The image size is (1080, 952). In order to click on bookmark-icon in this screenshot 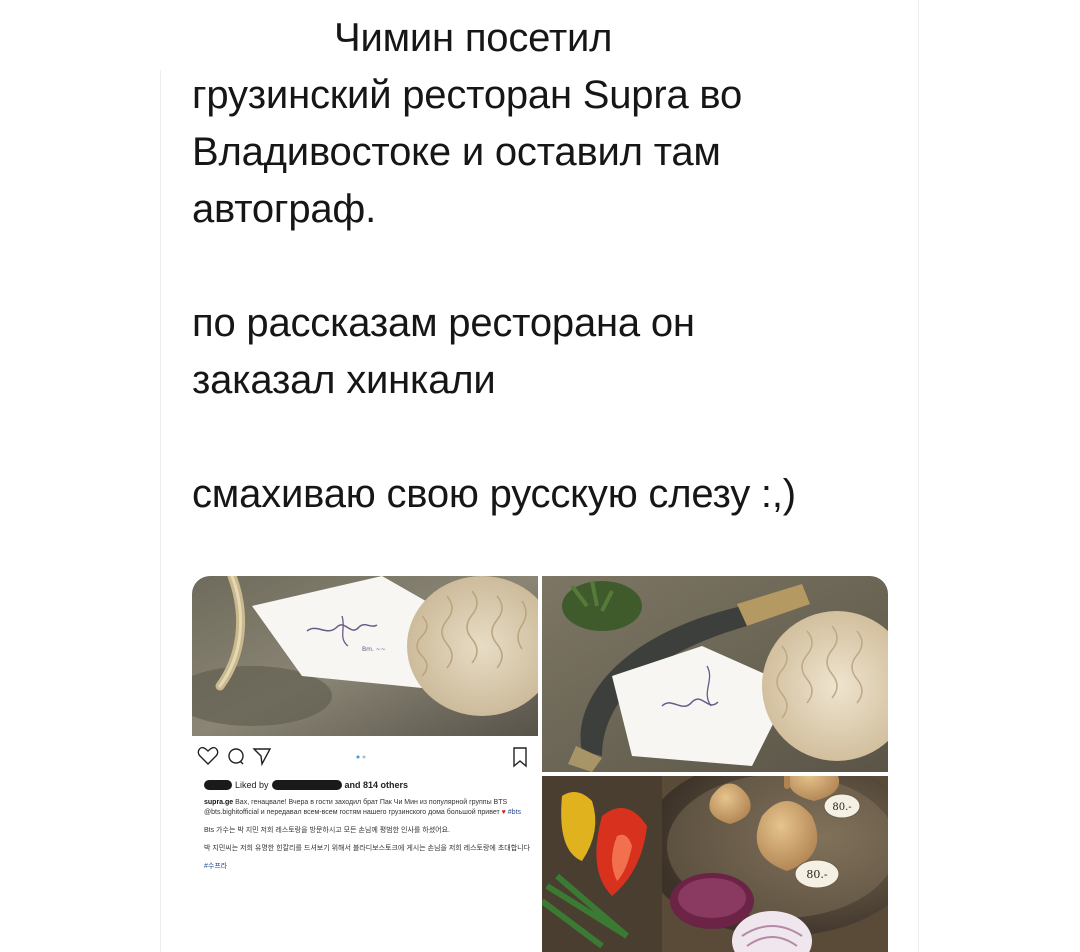, I will do `click(520, 757)`.